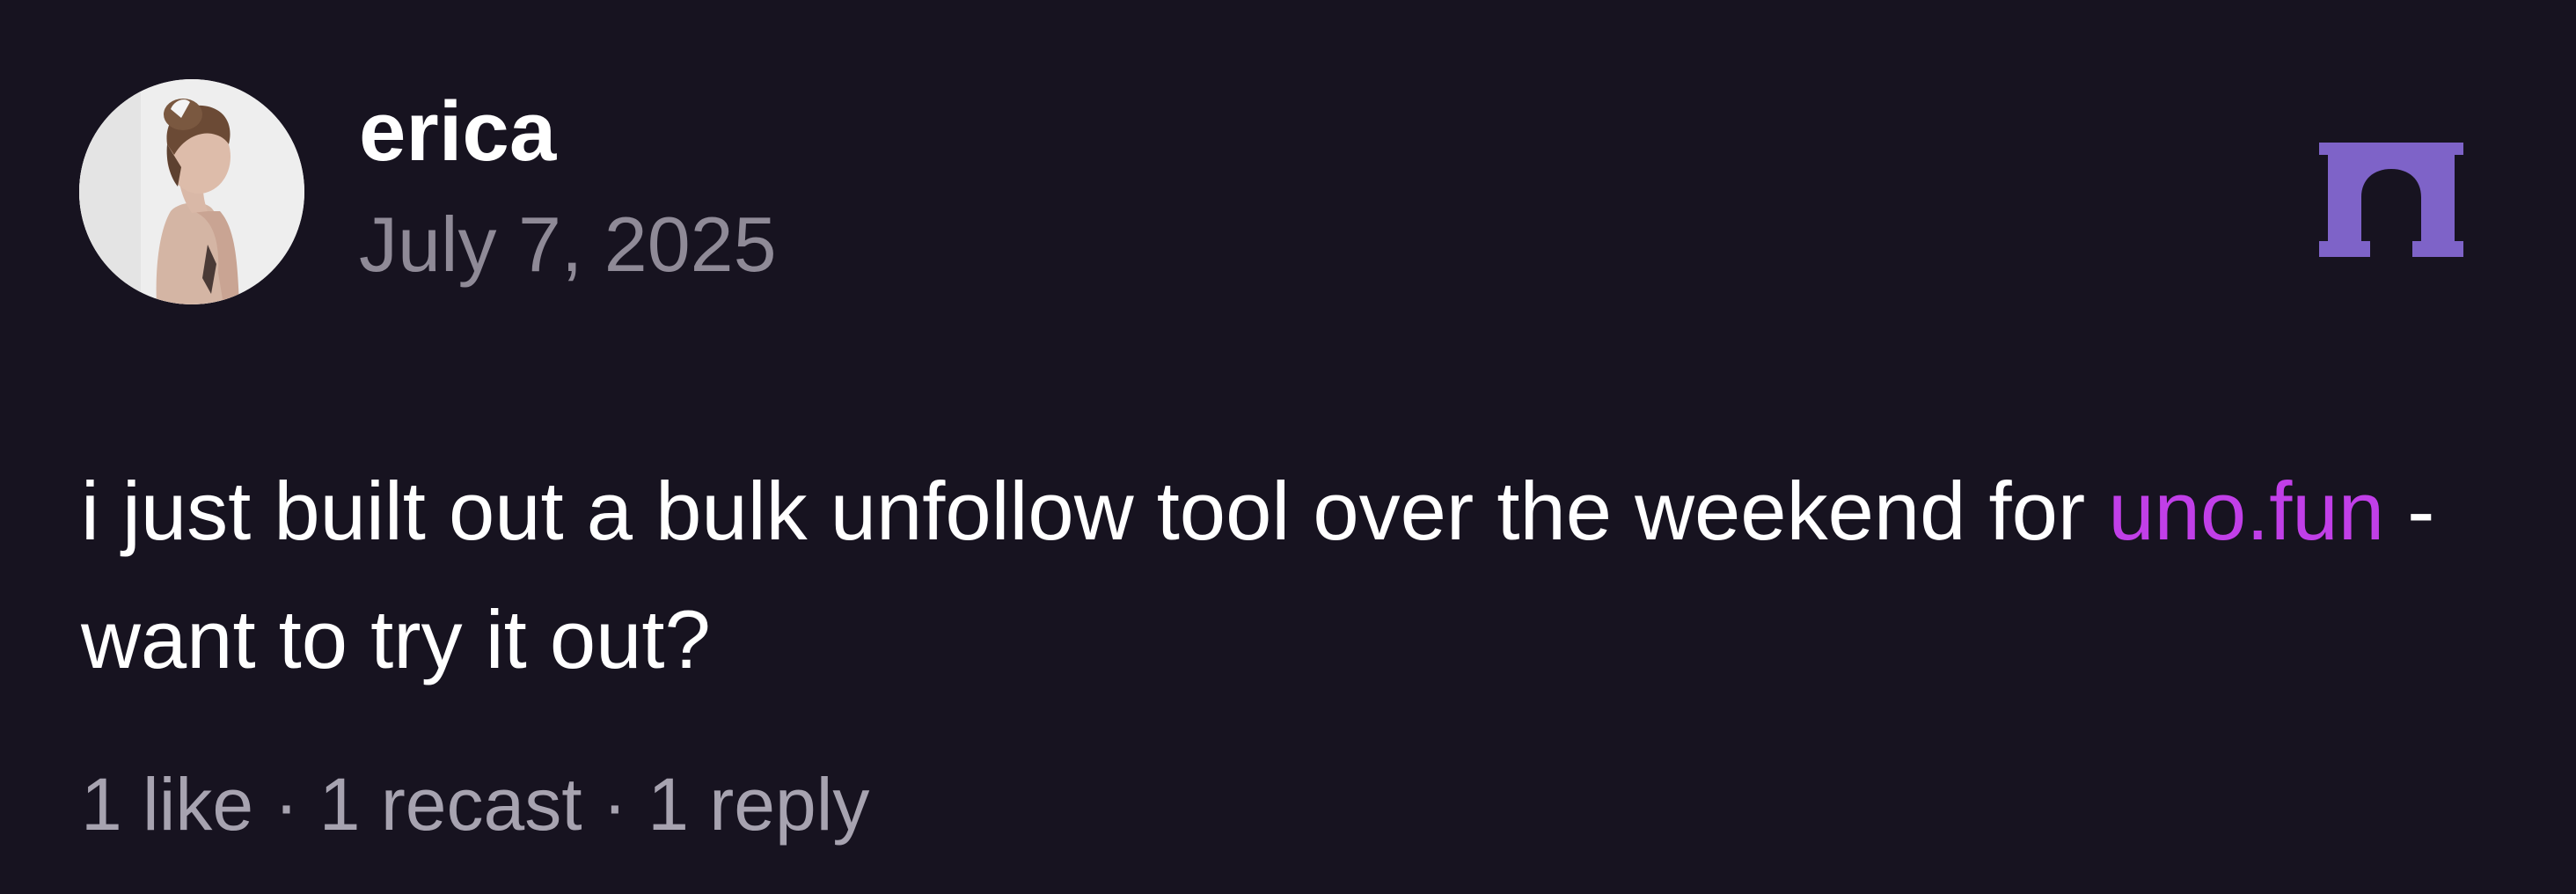  What do you see at coordinates (457, 132) in the screenshot?
I see `author-name: erica` at bounding box center [457, 132].